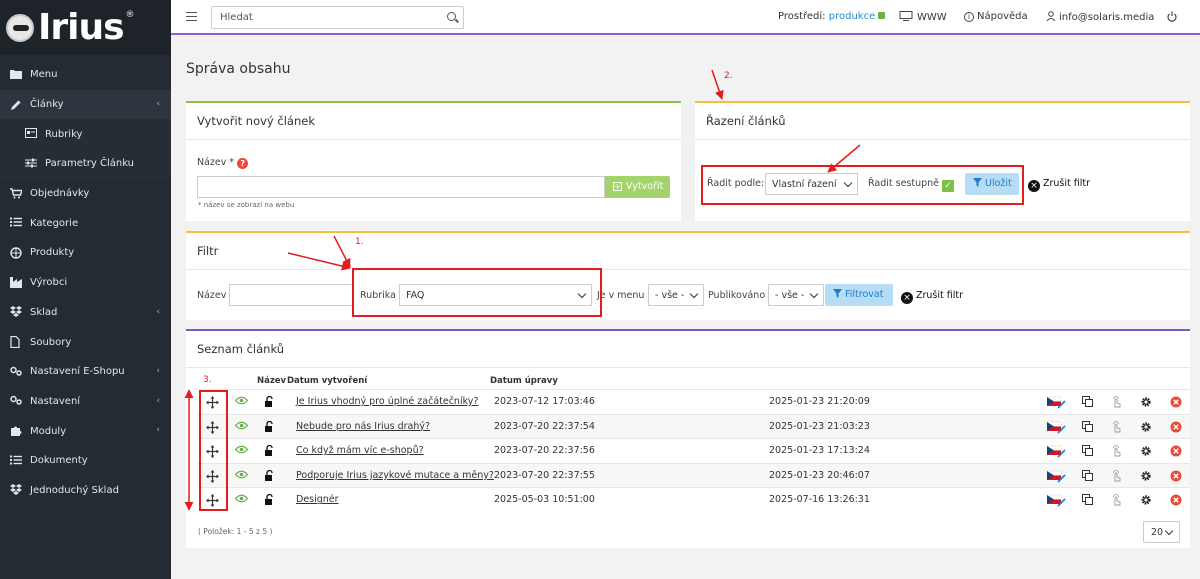 Image resolution: width=1200 pixels, height=579 pixels. What do you see at coordinates (246, 205) in the screenshot?
I see `create-note: * název se zobrazí na webu` at bounding box center [246, 205].